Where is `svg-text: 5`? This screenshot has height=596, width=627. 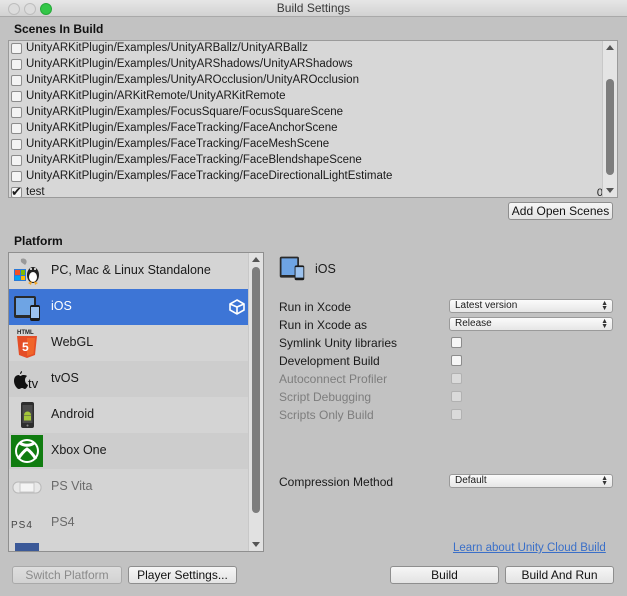
svg-text: 5 is located at coordinates (25, 347).